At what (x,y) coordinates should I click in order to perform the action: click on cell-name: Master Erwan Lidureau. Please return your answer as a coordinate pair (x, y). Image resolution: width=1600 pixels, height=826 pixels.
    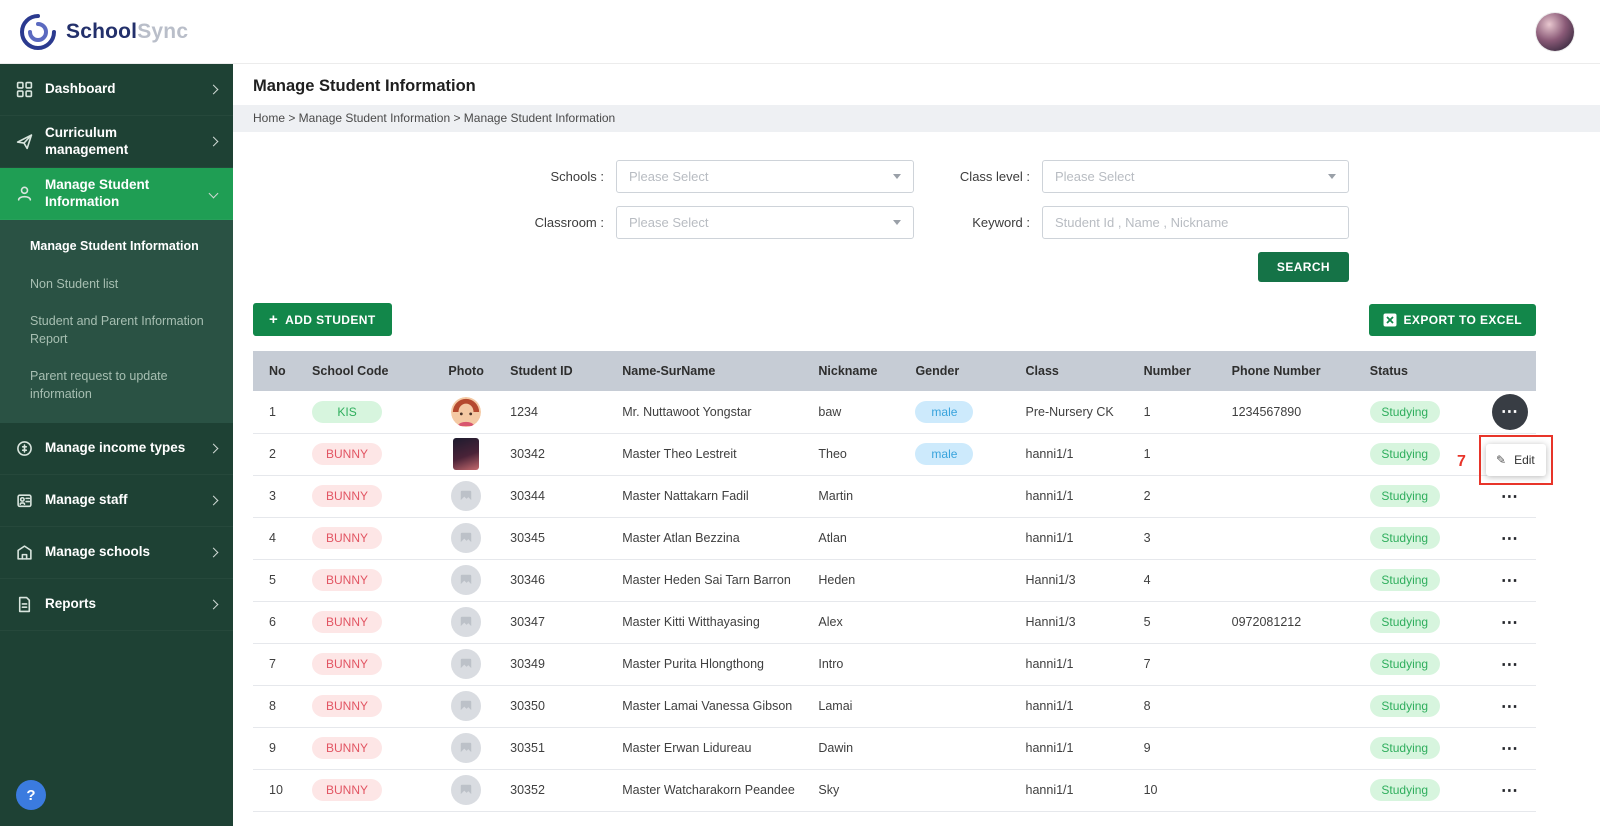
    Looking at the image, I should click on (716, 748).